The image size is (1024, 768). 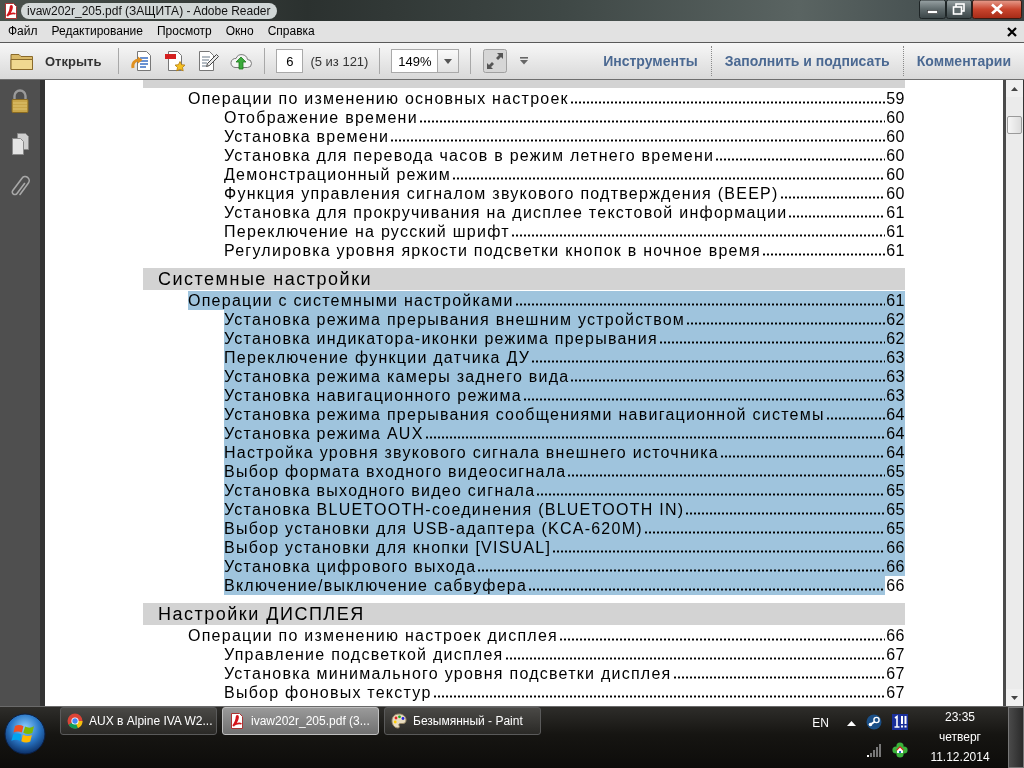 I want to click on tile-bars-icon, so click(x=900, y=722).